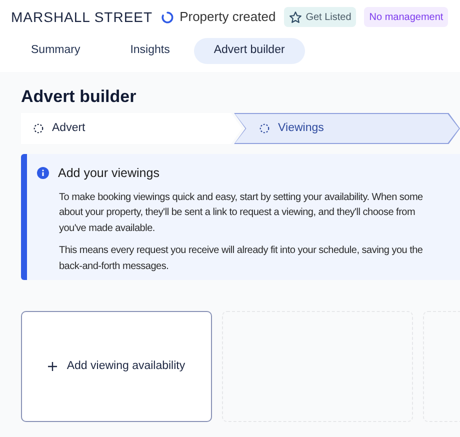 This screenshot has height=437, width=460. I want to click on page-title: Advert builder, so click(79, 97).